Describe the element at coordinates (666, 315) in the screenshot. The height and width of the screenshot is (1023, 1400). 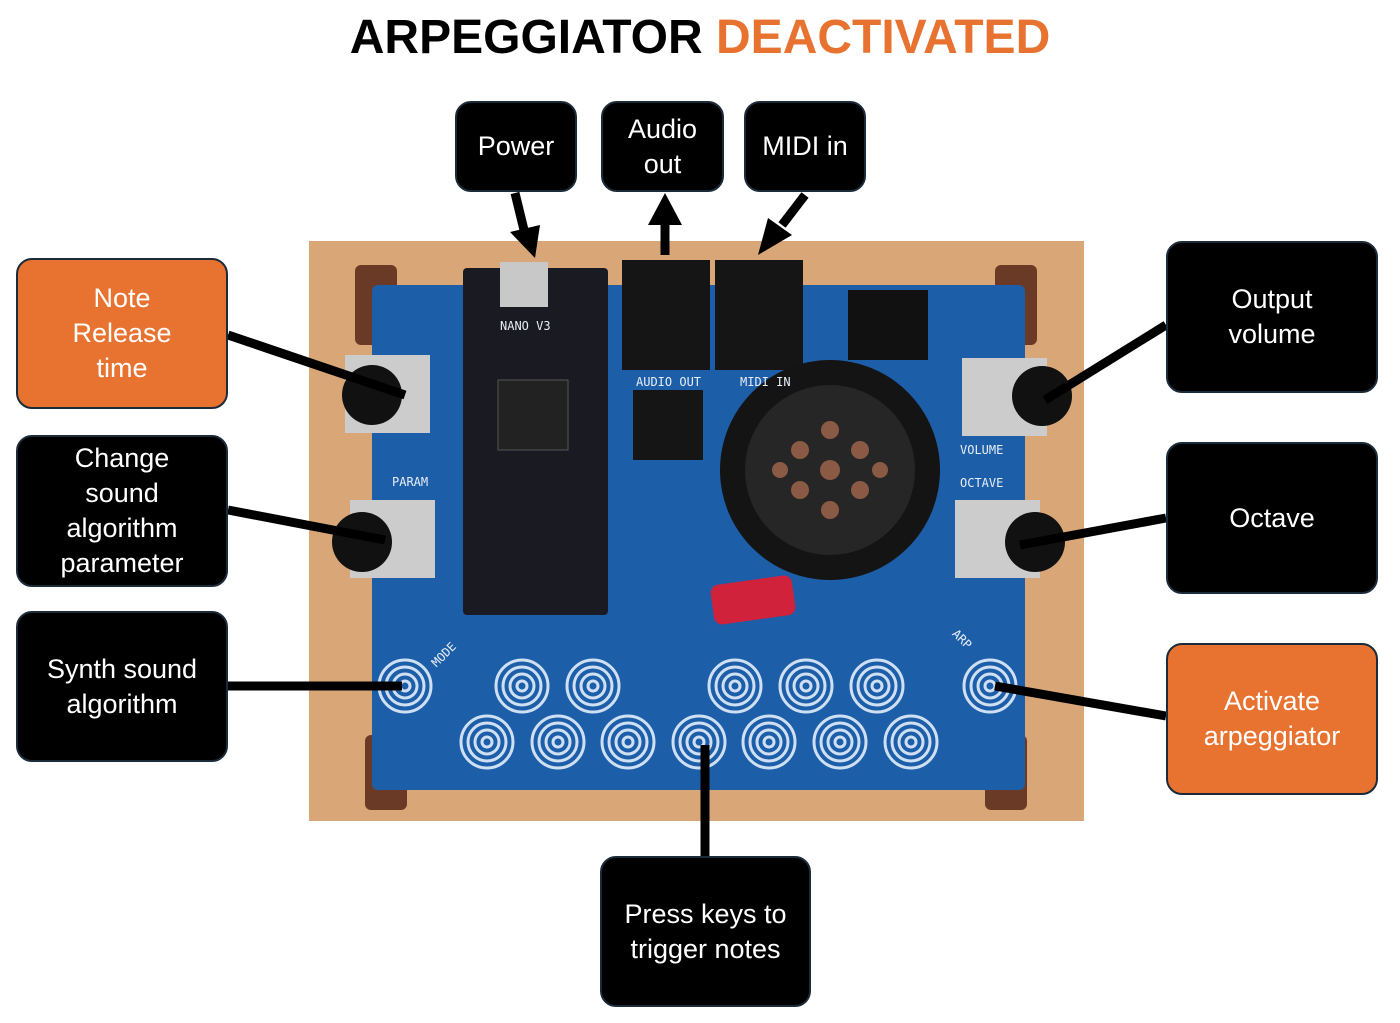
I see `audio-jack` at that location.